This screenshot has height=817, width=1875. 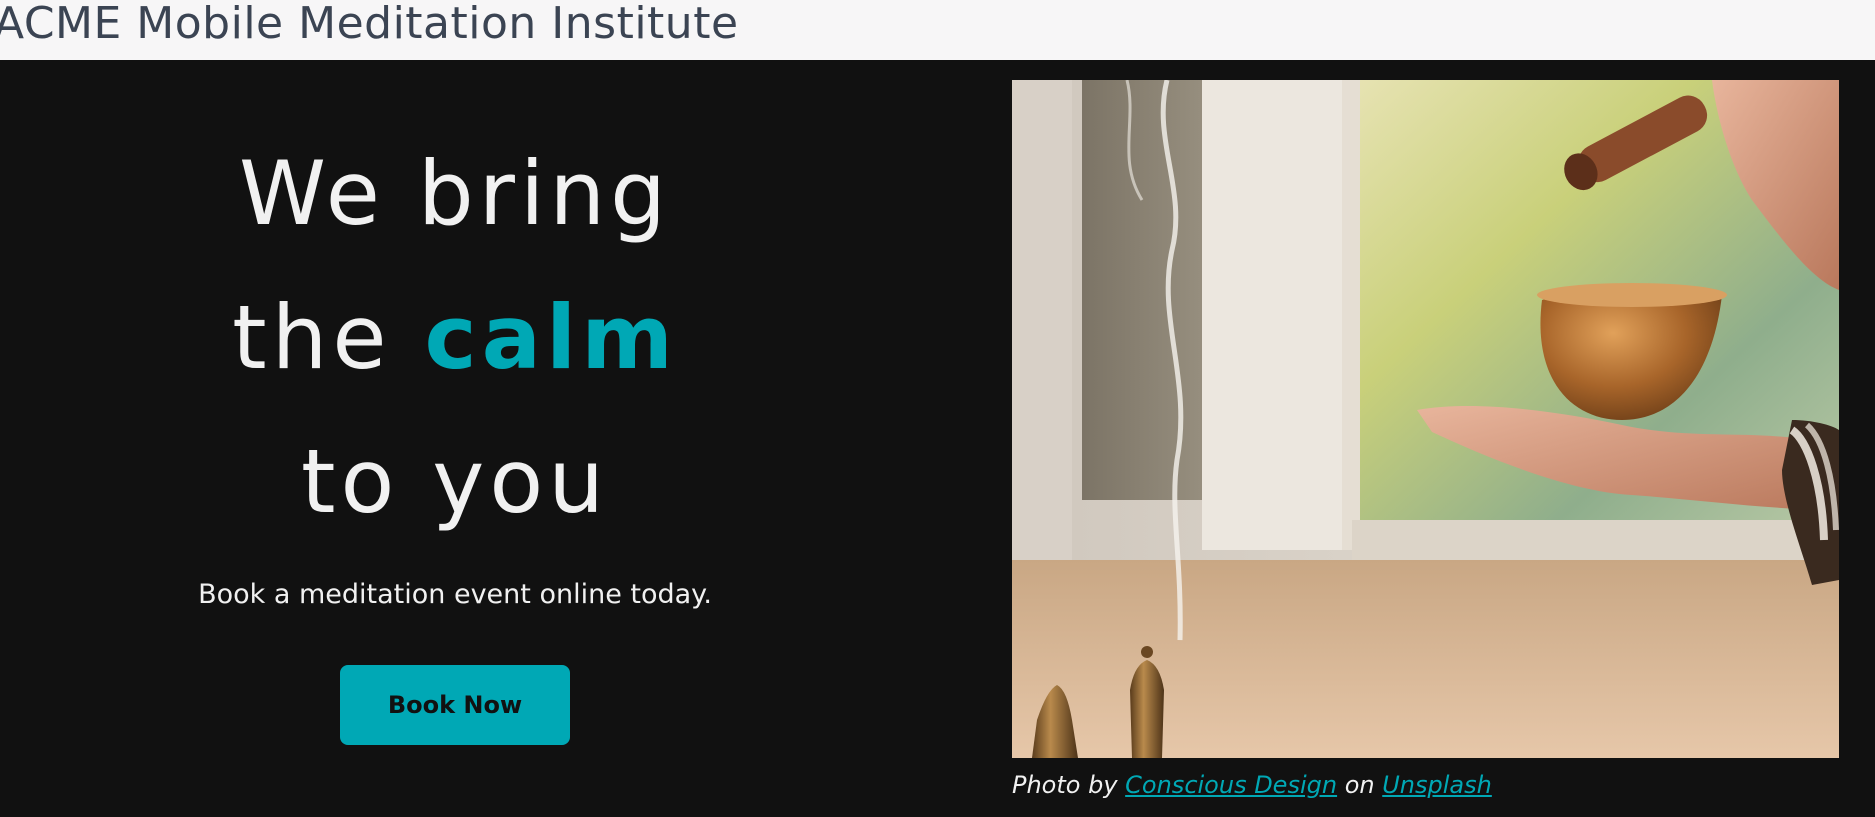 I want to click on site-title: ACME Mobile Meditation Institute, so click(x=369, y=26).